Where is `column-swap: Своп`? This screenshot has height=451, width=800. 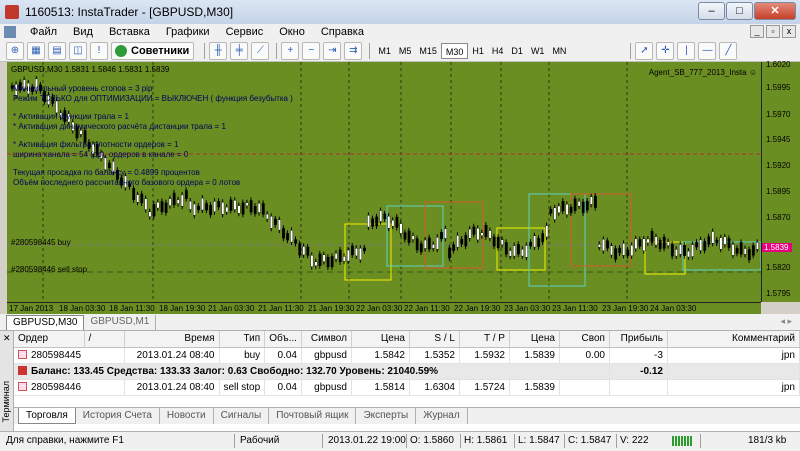
column-swap: Своп is located at coordinates (584, 339).